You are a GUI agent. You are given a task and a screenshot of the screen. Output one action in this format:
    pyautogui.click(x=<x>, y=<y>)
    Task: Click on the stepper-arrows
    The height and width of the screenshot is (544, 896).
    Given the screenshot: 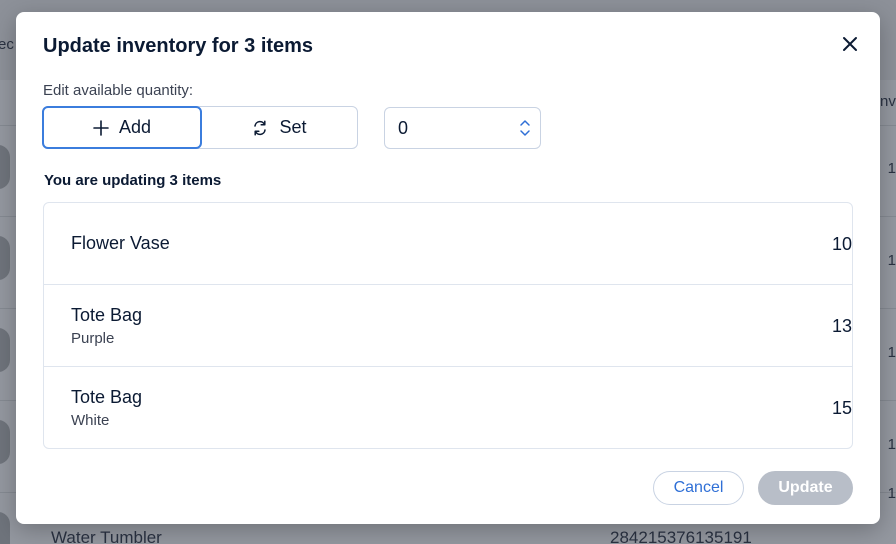 What is the action you would take?
    pyautogui.click(x=525, y=128)
    